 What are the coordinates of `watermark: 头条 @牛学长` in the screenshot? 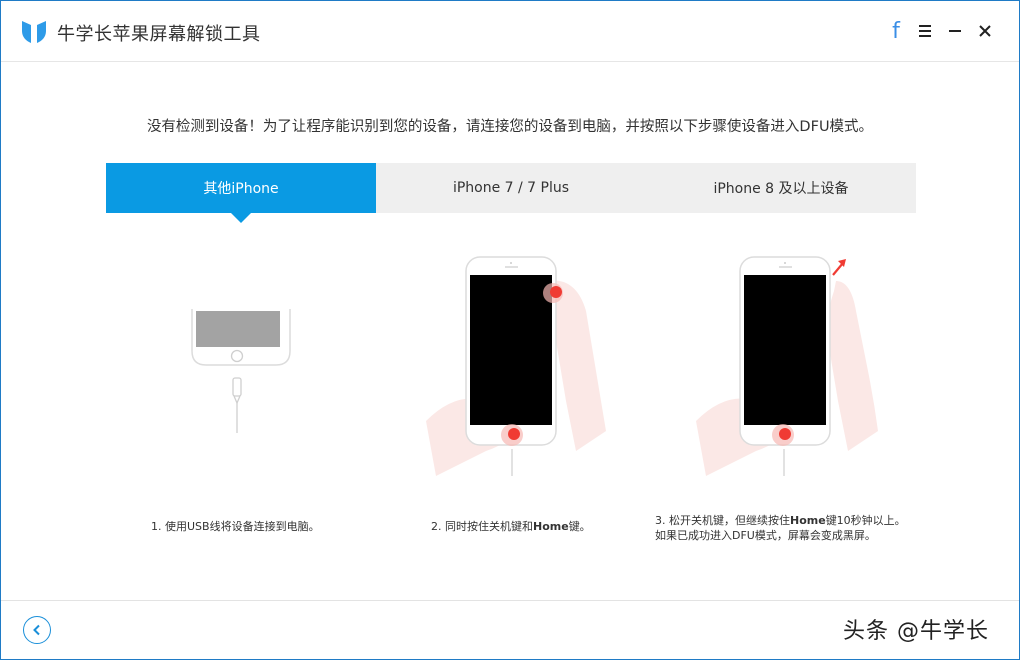 It's located at (916, 631).